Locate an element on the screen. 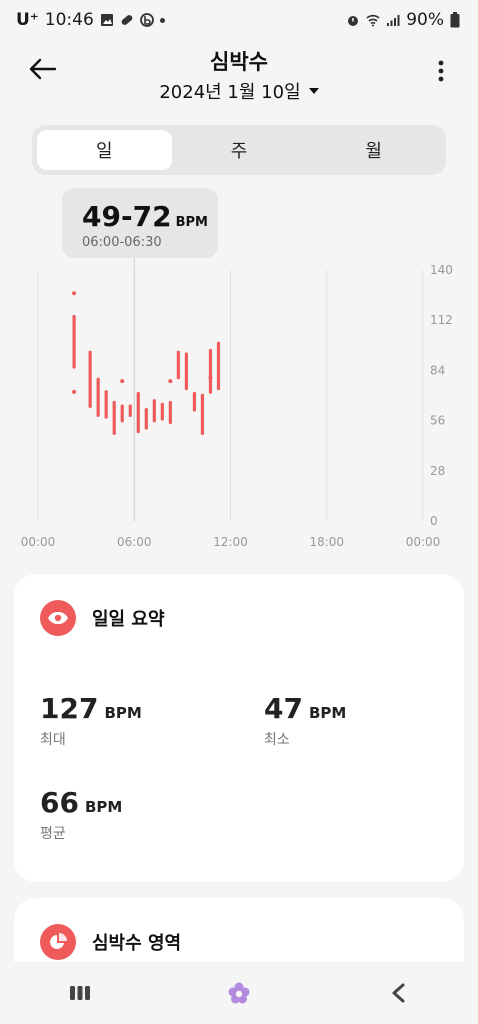  pie-chart-icon is located at coordinates (58, 941).